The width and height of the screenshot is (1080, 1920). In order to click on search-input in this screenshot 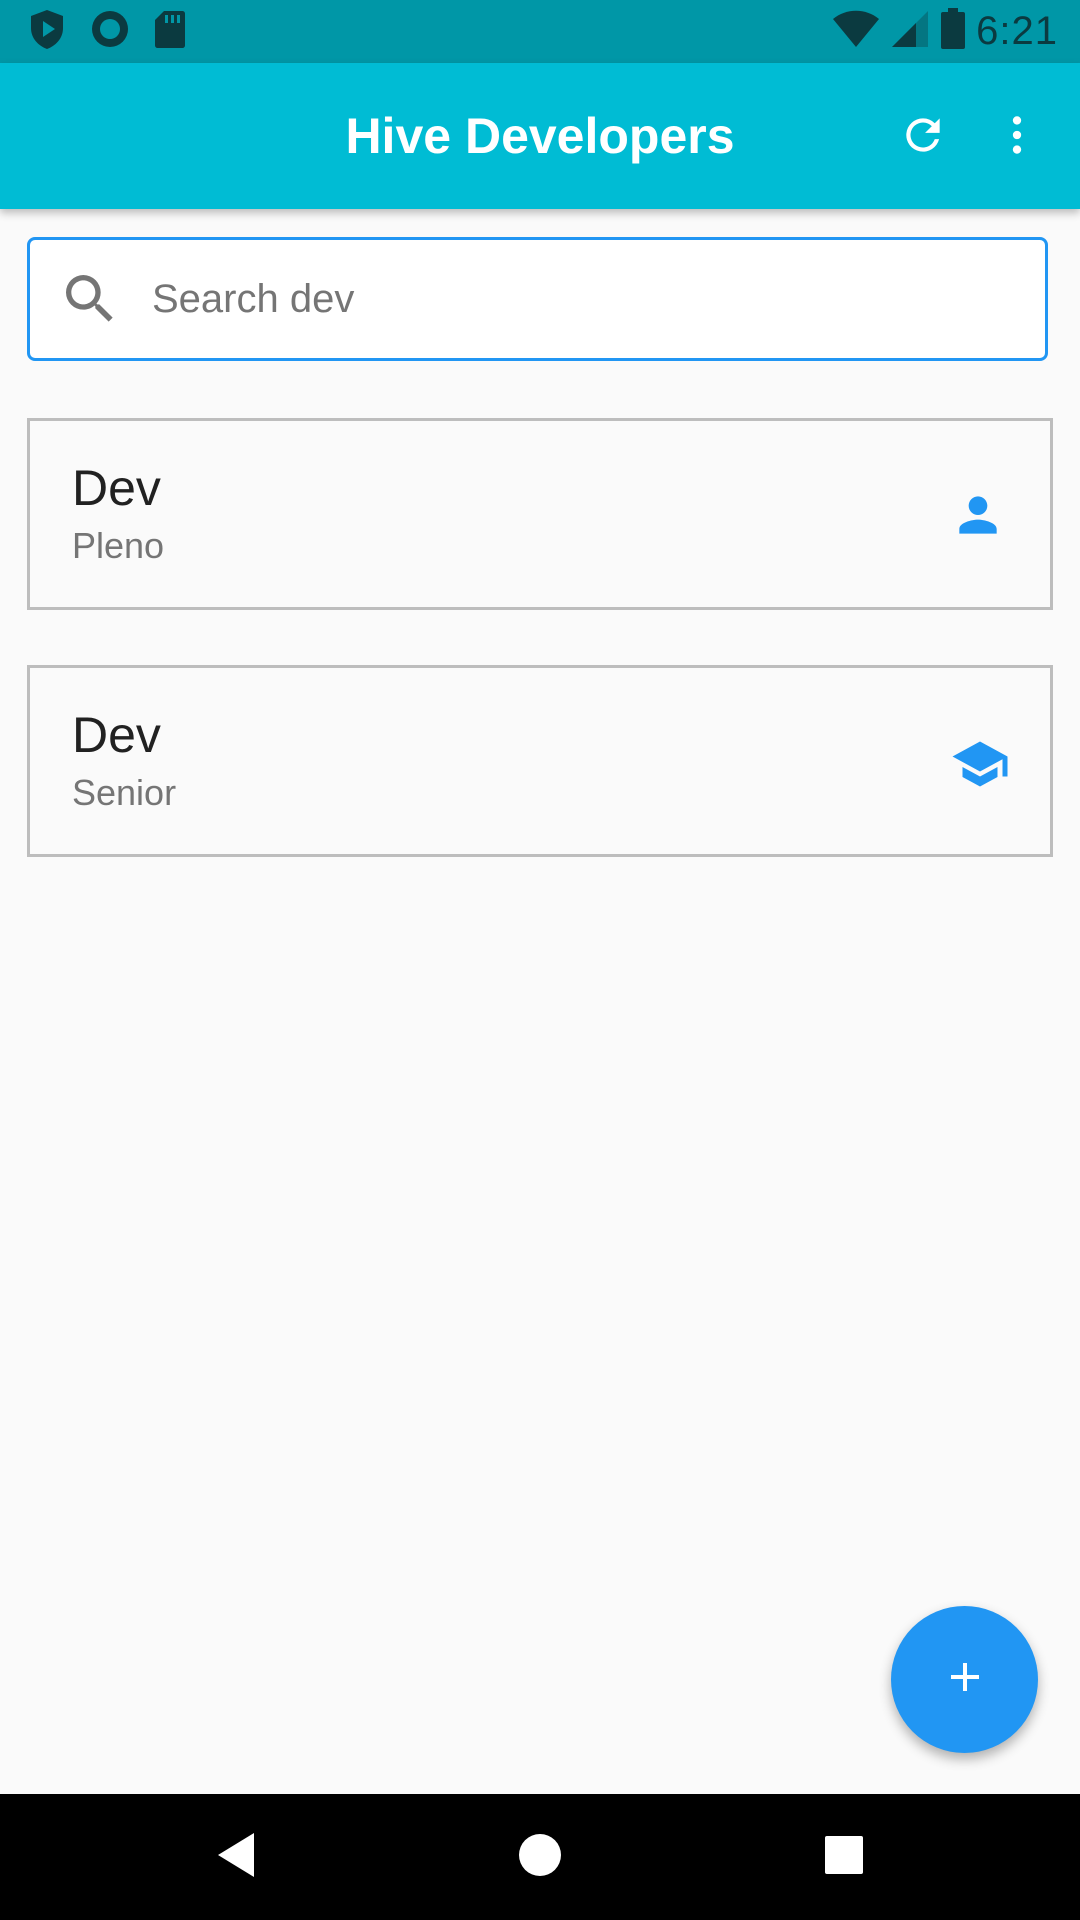, I will do `click(562, 299)`.